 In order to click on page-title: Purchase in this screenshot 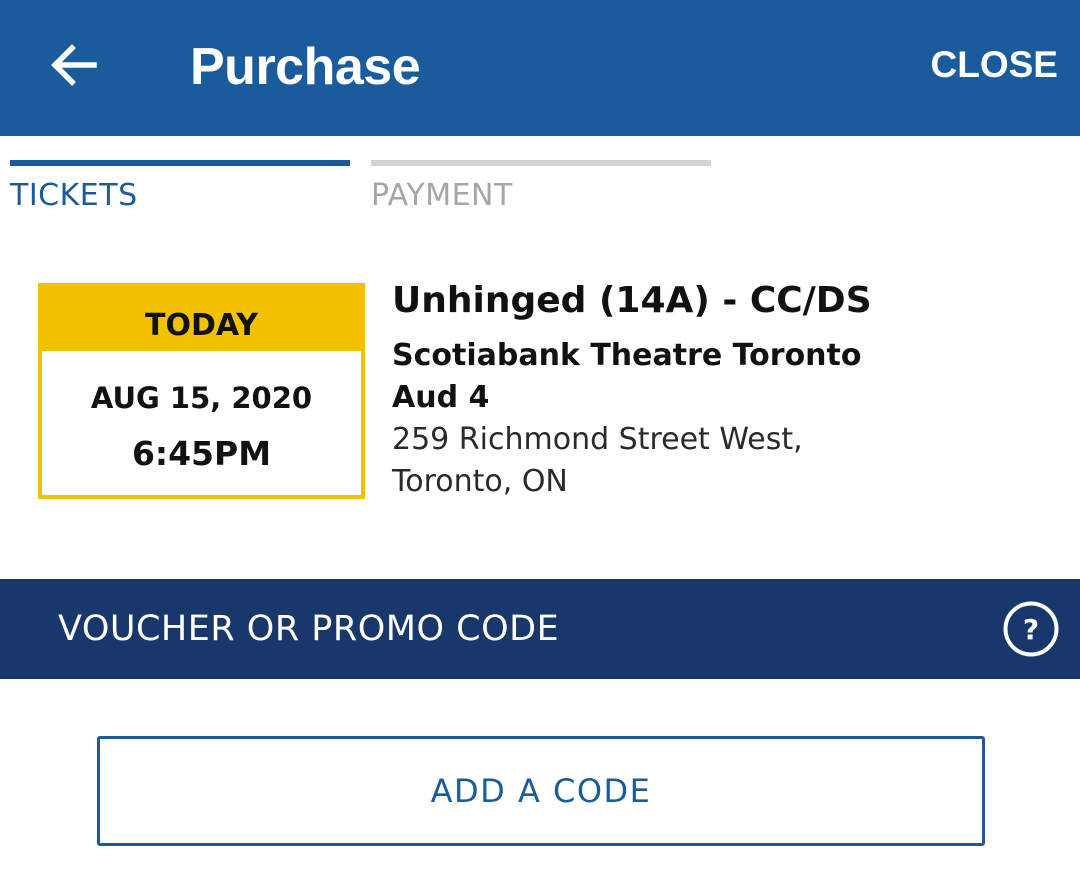, I will do `click(305, 67)`.